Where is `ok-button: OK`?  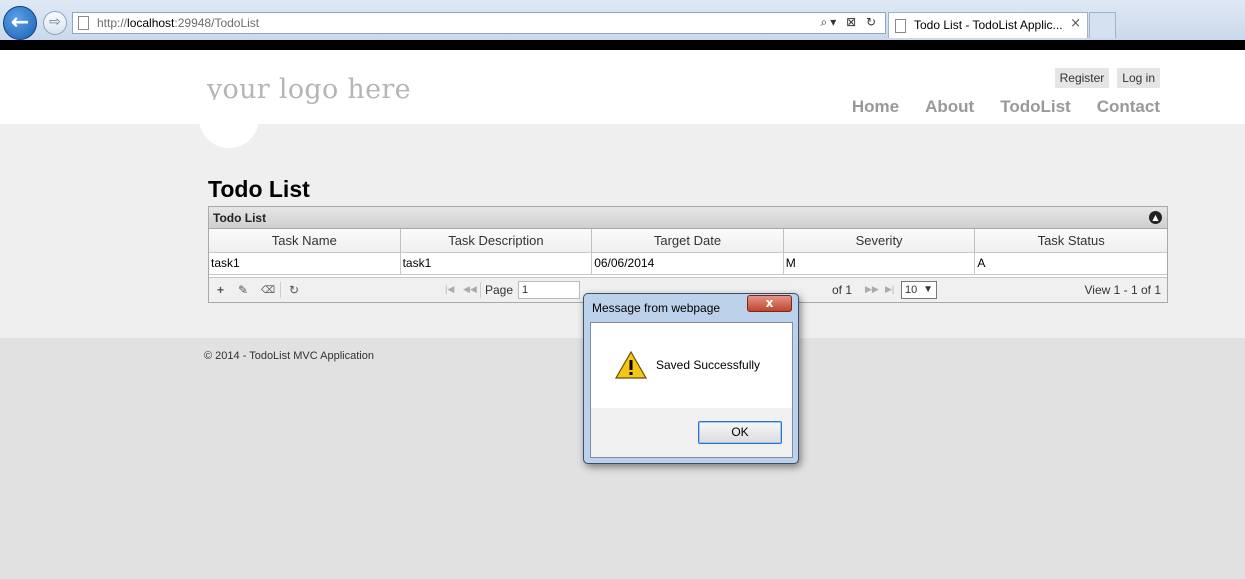 ok-button: OK is located at coordinates (740, 432).